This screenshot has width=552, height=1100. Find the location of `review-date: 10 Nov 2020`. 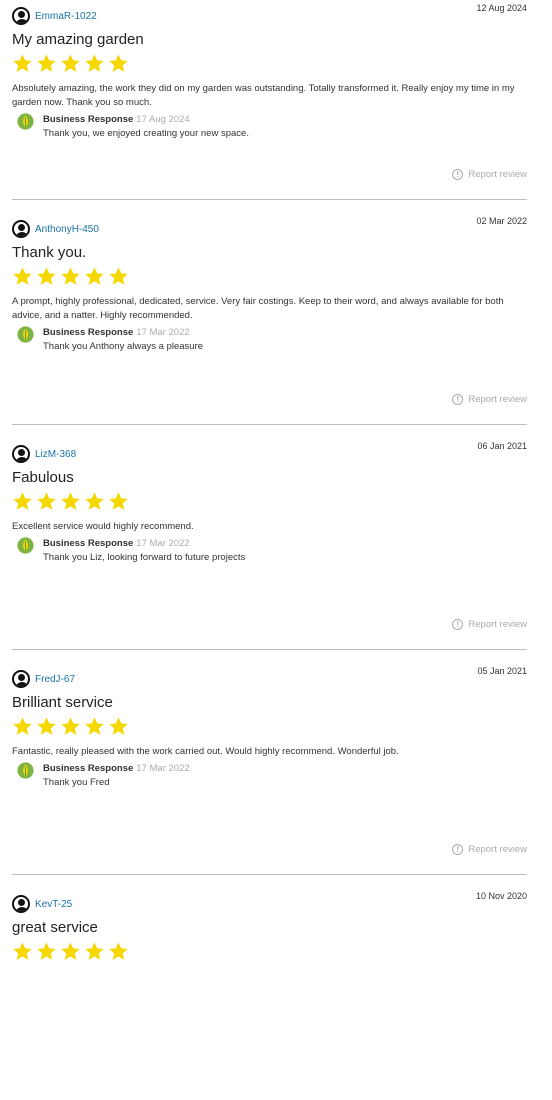

review-date: 10 Nov 2020 is located at coordinates (501, 896).